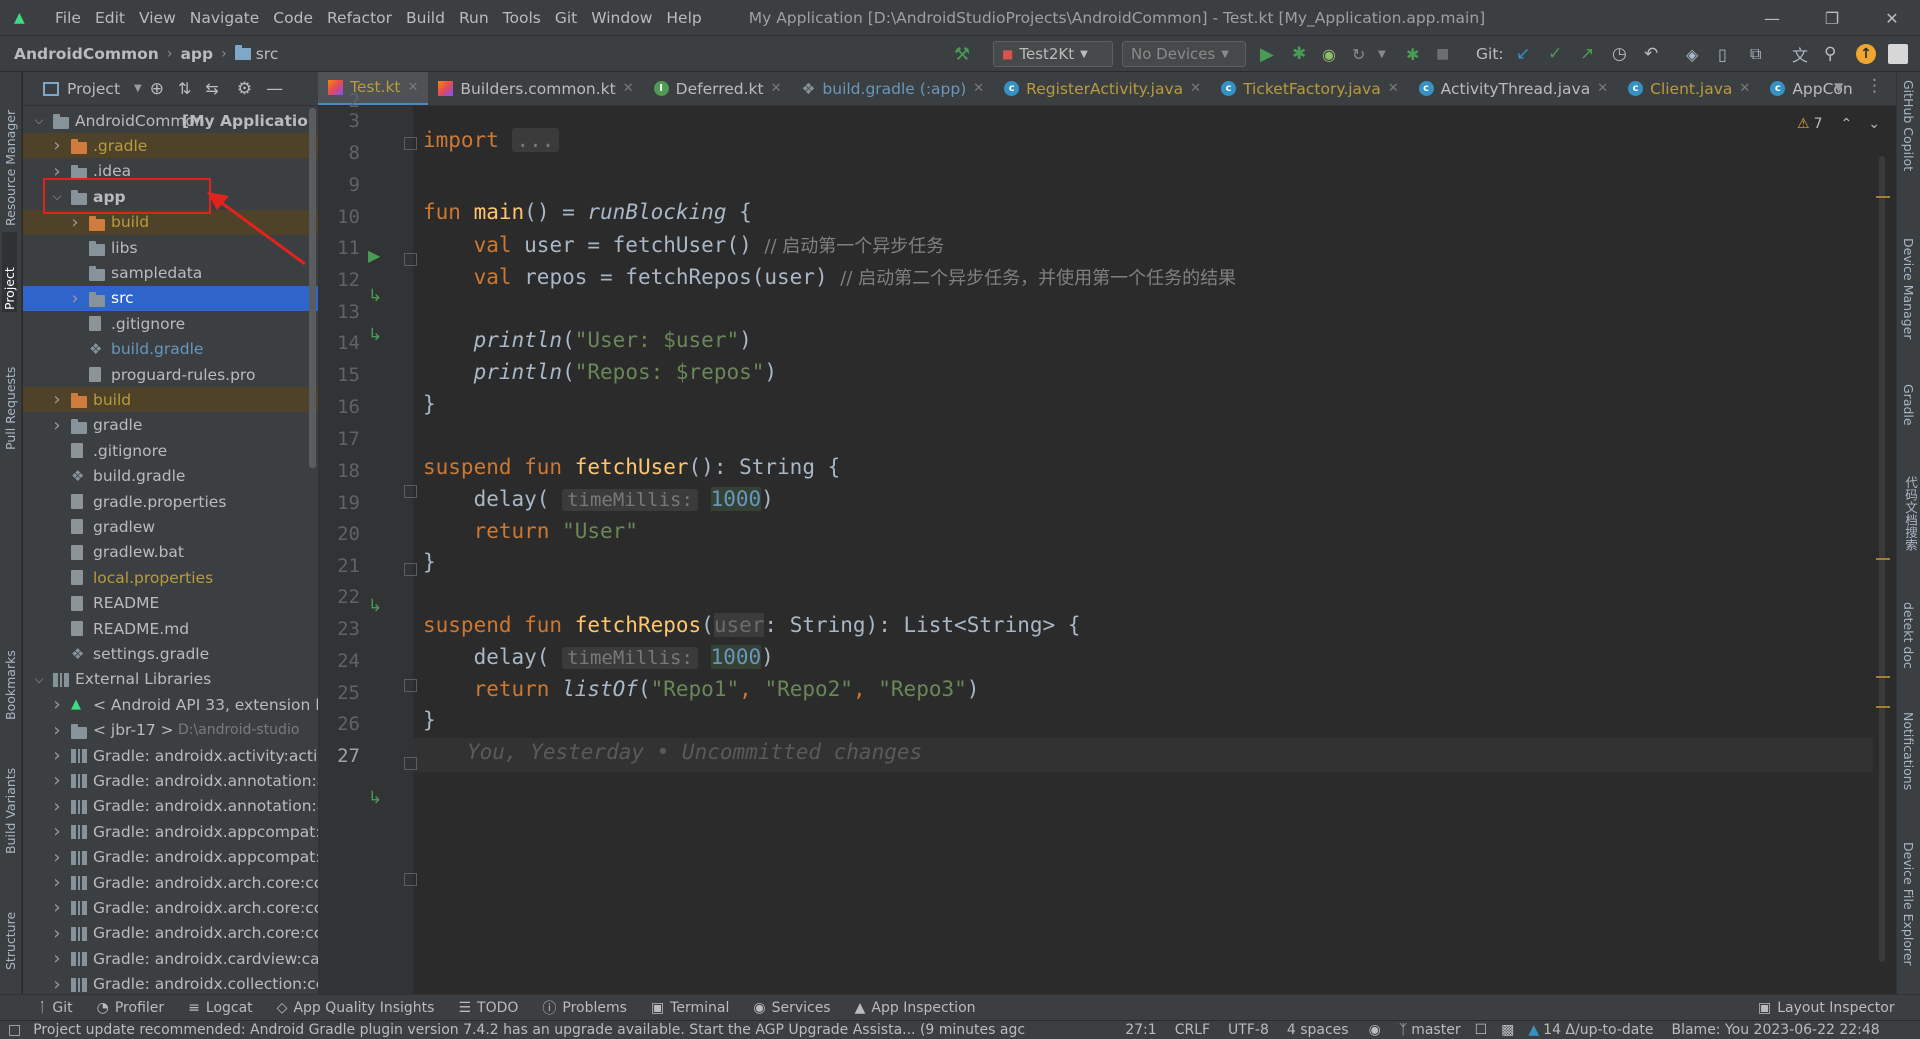  What do you see at coordinates (1555, 54) in the screenshot?
I see `git-commit-icon: ✓` at bounding box center [1555, 54].